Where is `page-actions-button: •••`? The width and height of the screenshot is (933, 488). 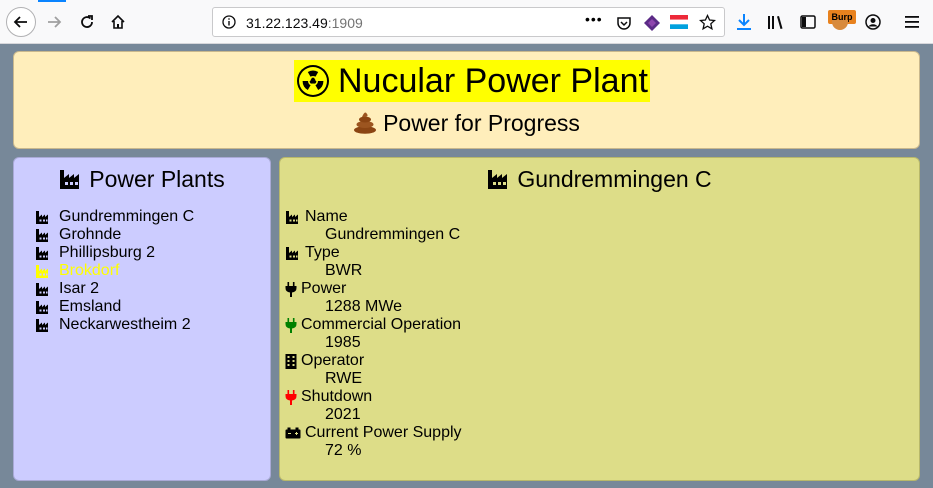
page-actions-button: ••• is located at coordinates (594, 19).